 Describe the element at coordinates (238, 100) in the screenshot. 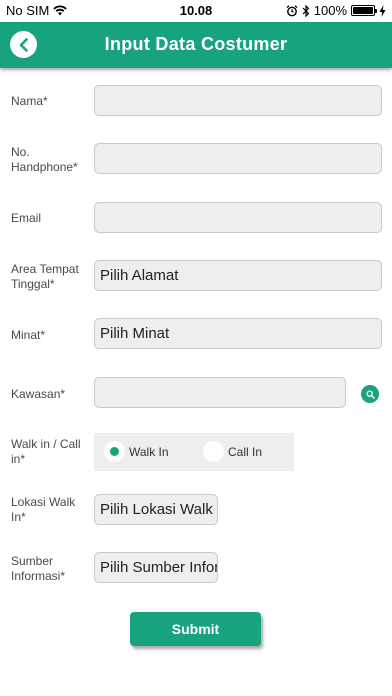

I see `nama-input` at that location.